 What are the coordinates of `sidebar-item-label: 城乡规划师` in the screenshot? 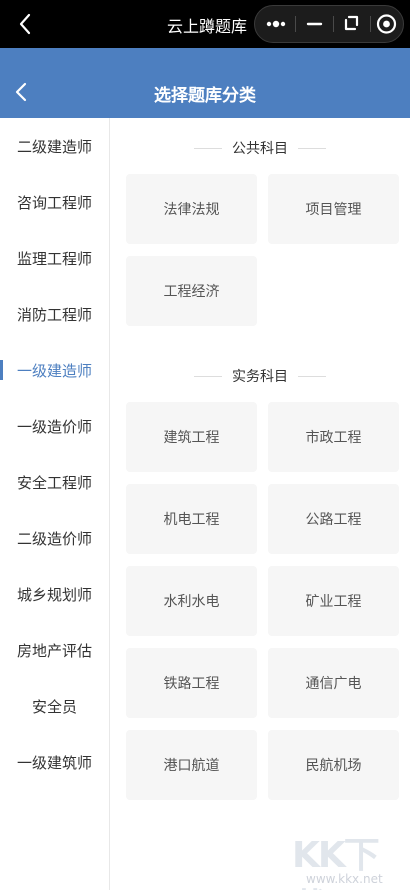 It's located at (54, 594).